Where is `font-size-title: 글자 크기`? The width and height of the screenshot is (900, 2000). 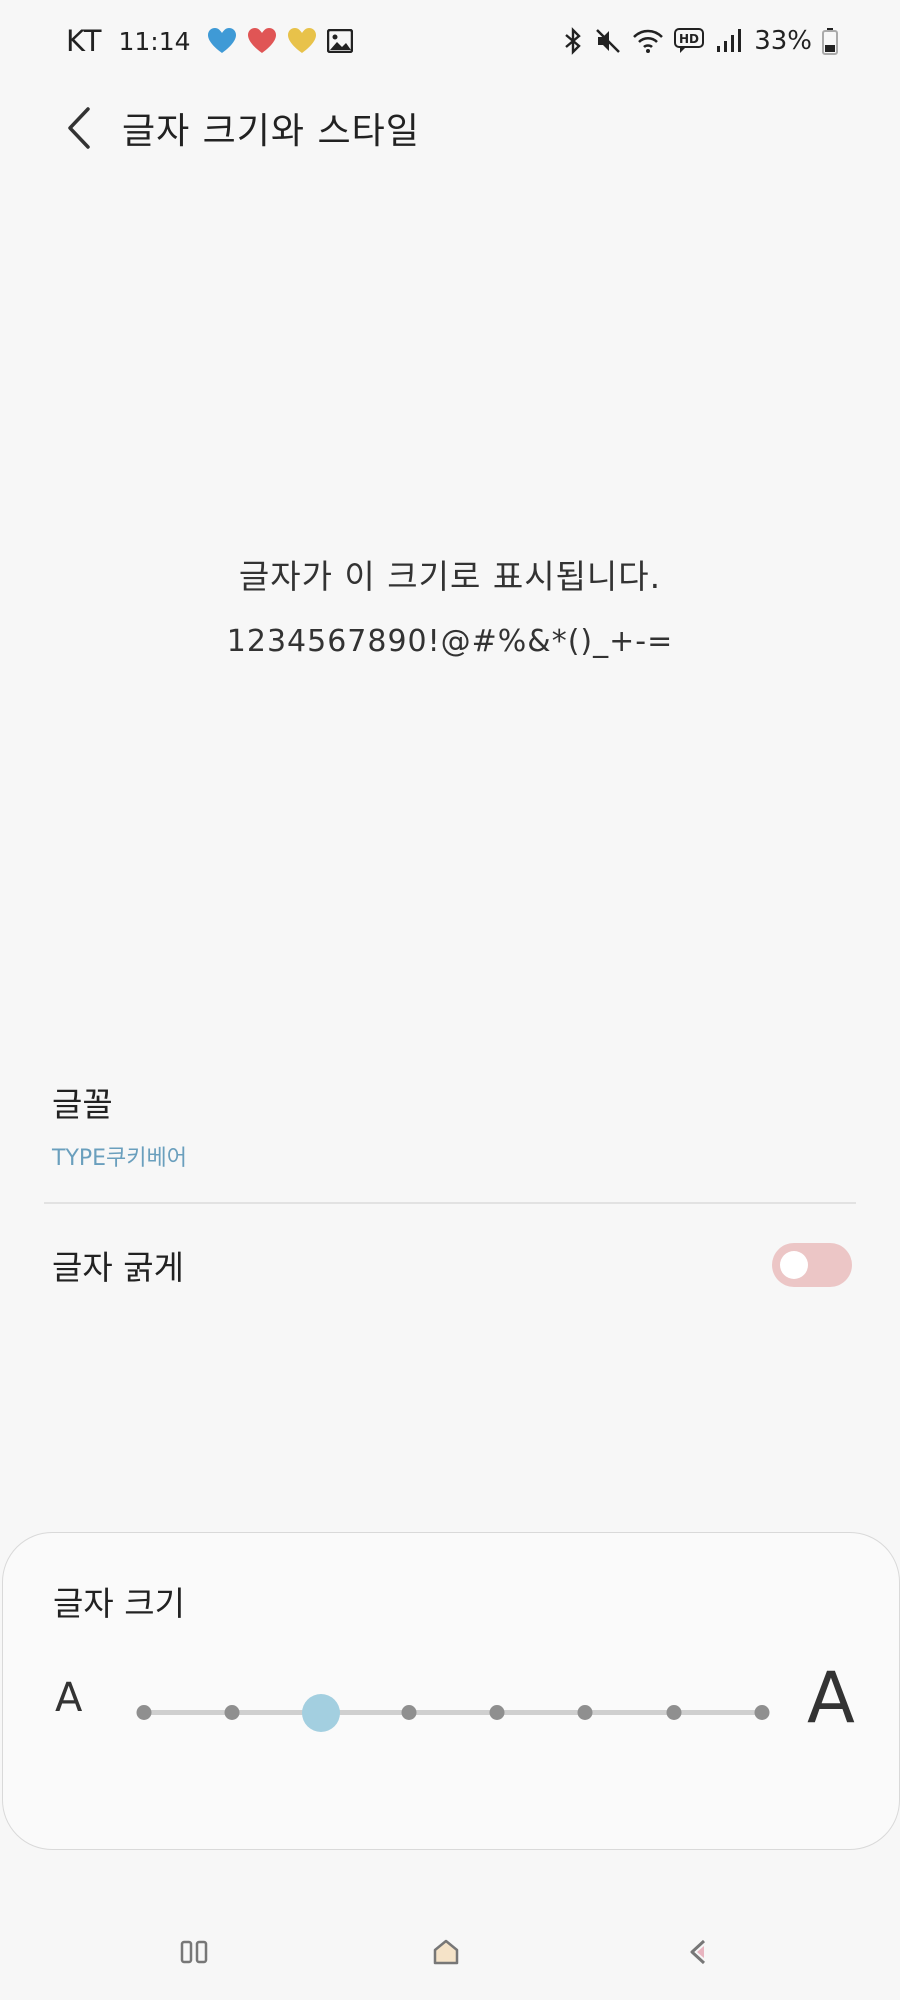
font-size-title: 글자 크기 is located at coordinates (119, 1603).